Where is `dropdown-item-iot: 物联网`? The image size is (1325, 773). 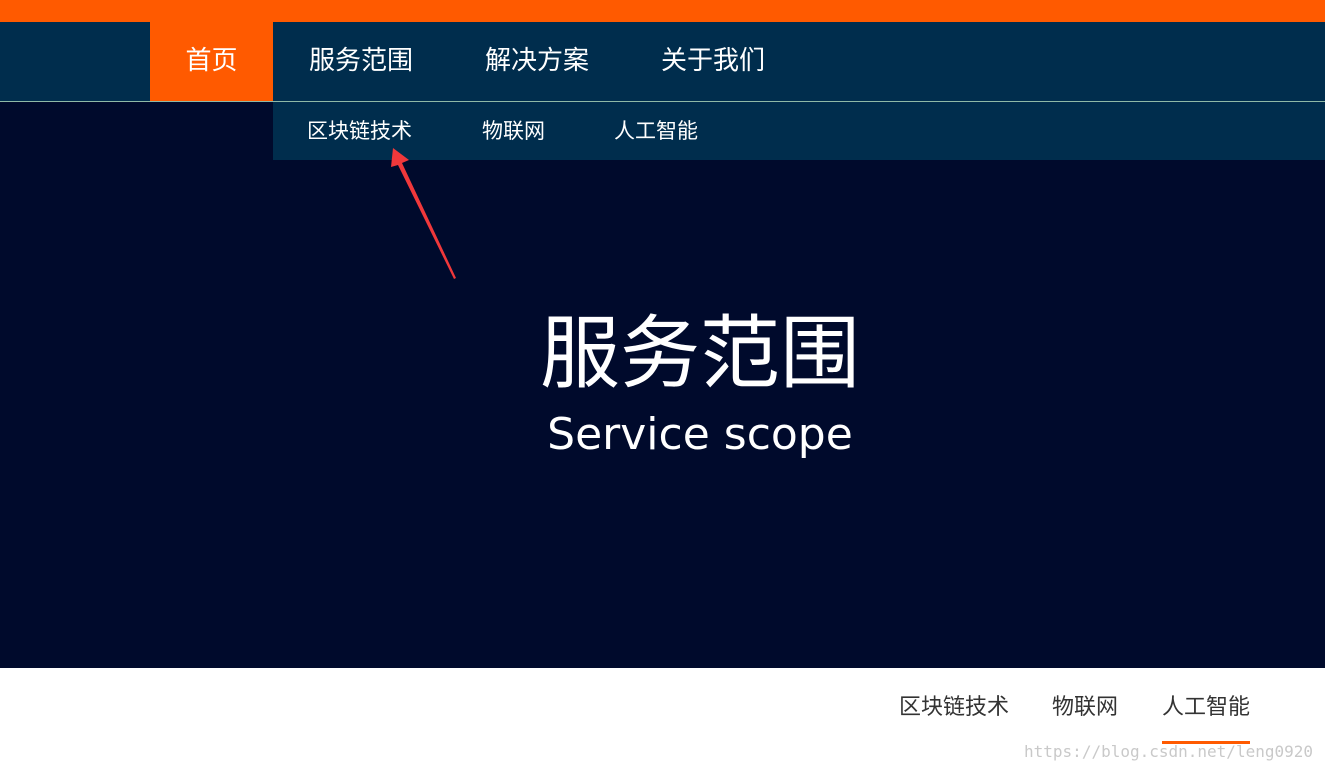
dropdown-item-iot: 物联网 is located at coordinates (513, 131).